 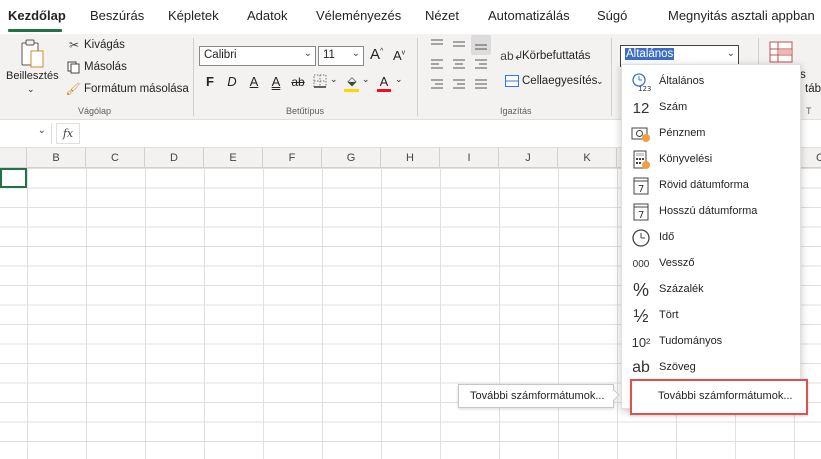 I want to click on column-header-i: I, so click(x=469, y=158).